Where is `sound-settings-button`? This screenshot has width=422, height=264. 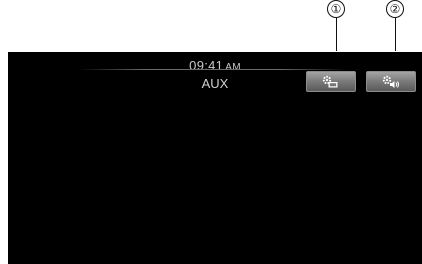 sound-settings-button is located at coordinates (391, 81).